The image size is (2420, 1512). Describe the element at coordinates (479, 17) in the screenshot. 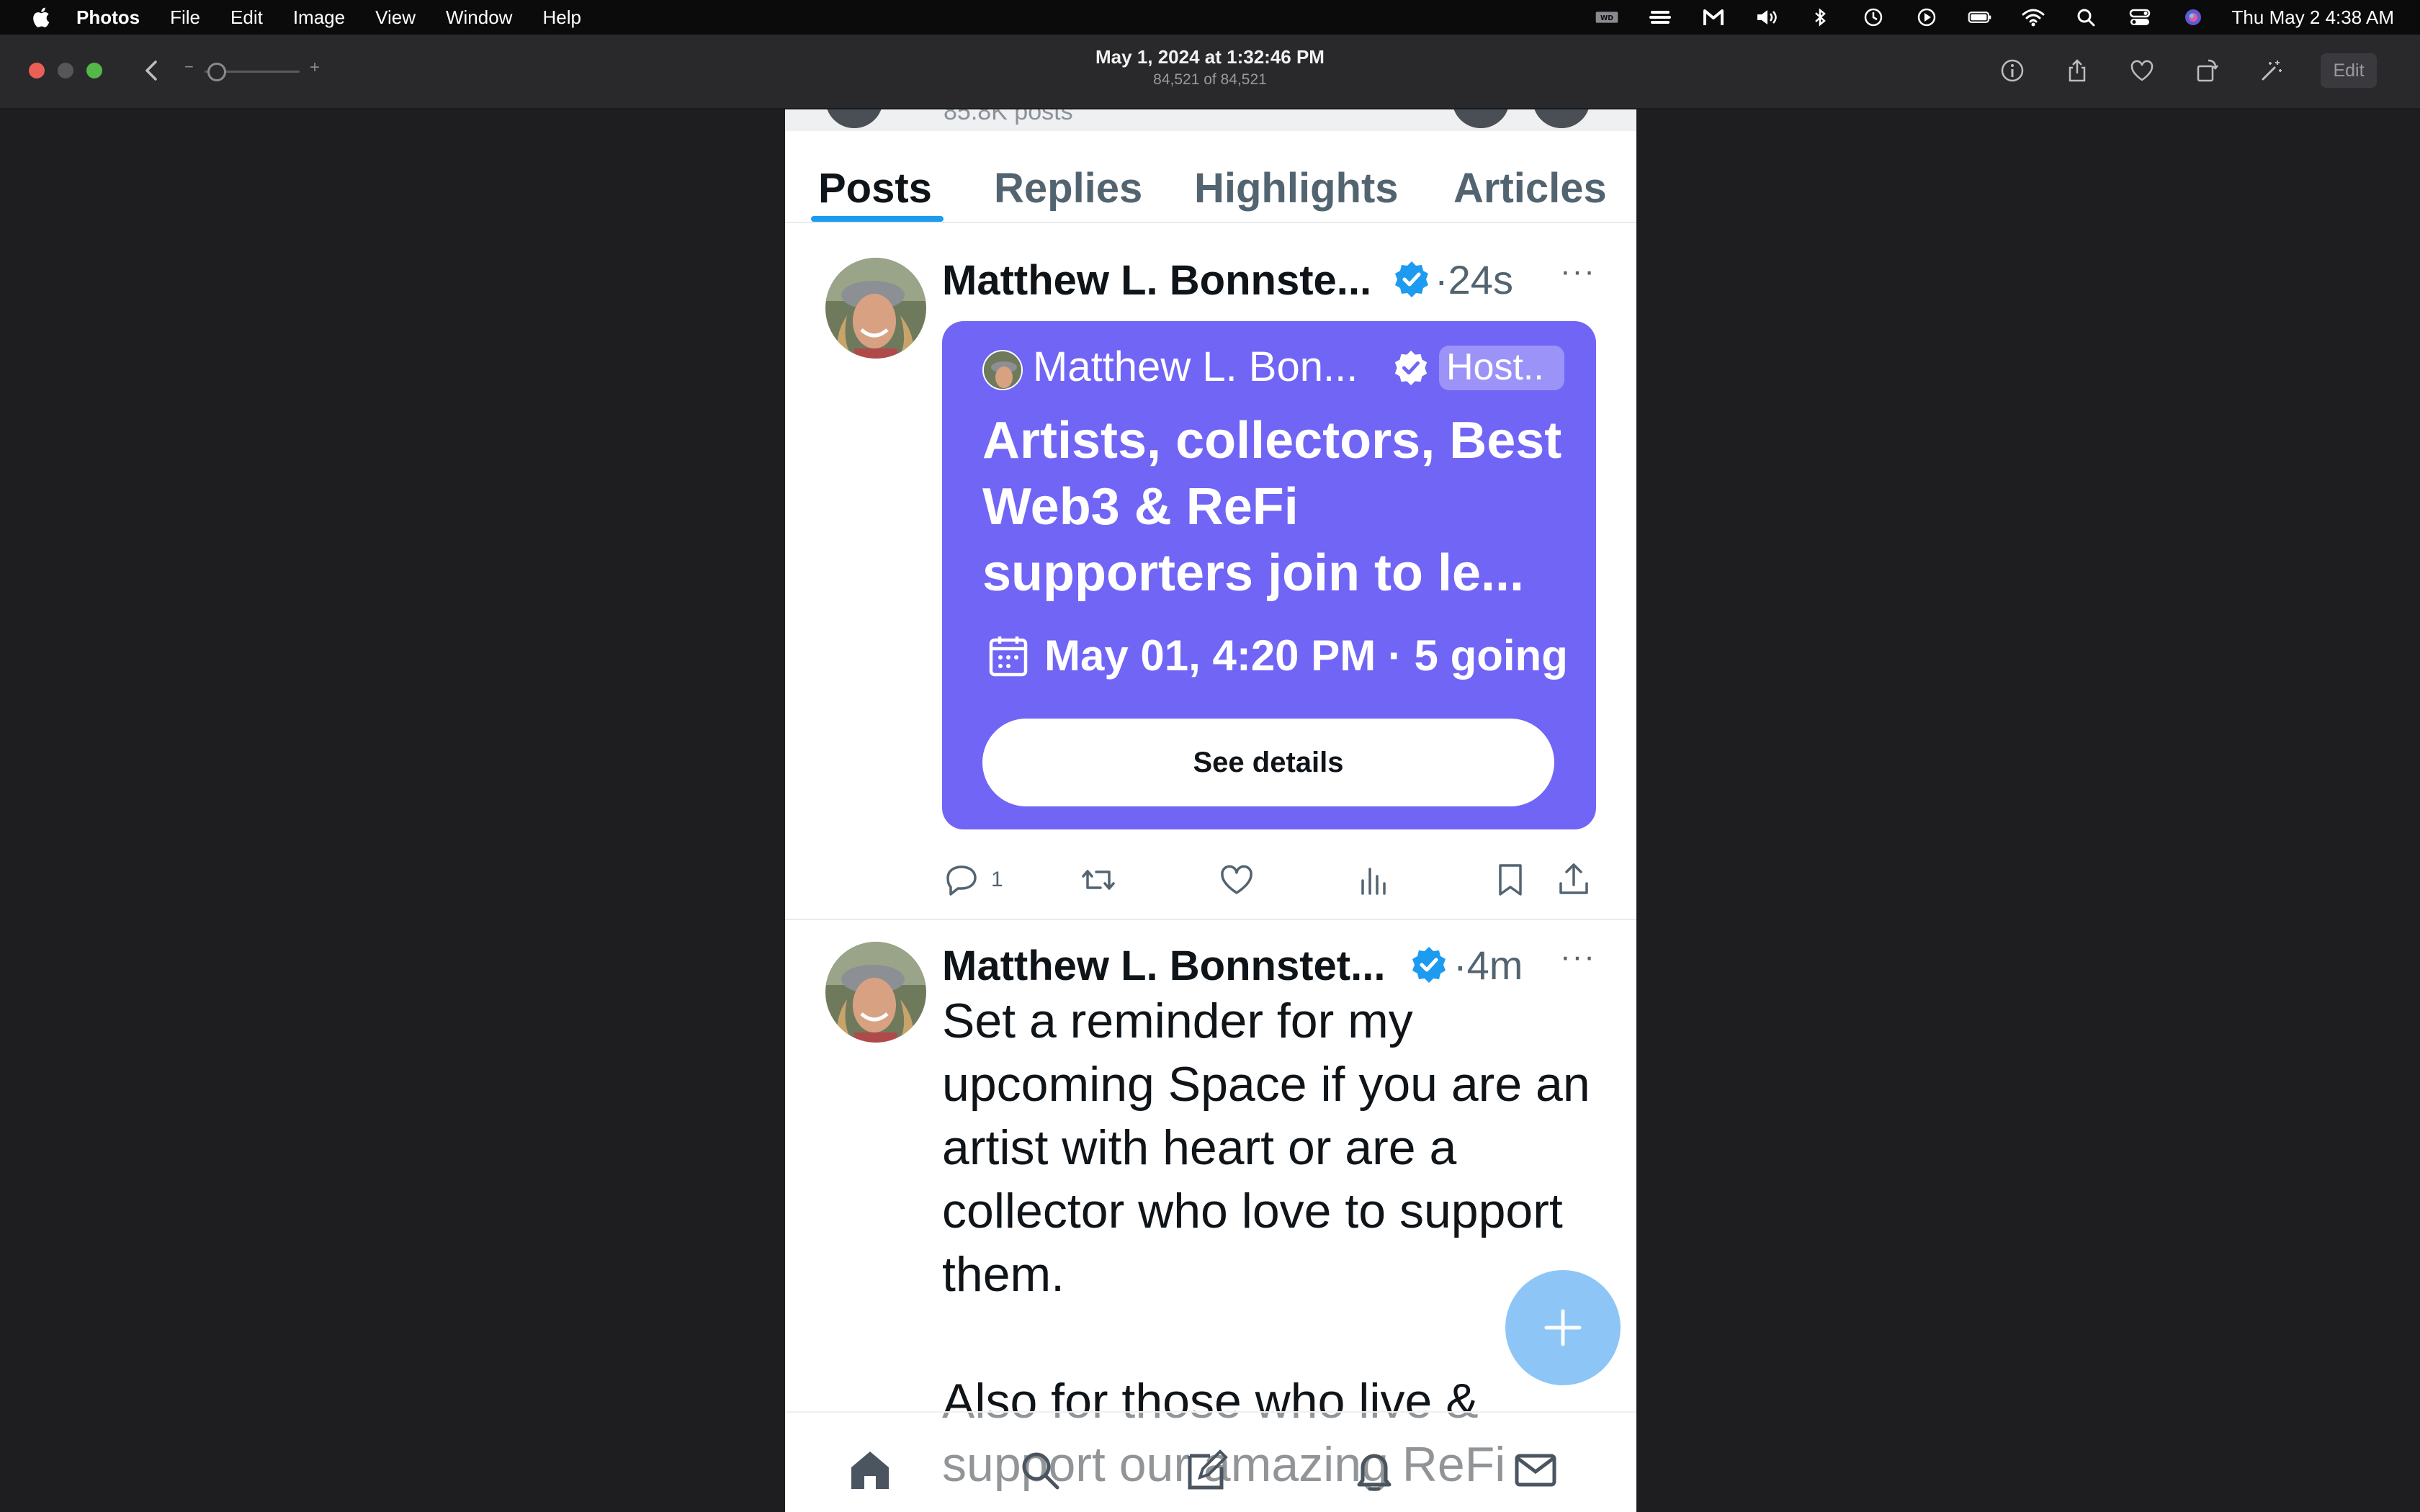

I see `menu-window: Window` at that location.